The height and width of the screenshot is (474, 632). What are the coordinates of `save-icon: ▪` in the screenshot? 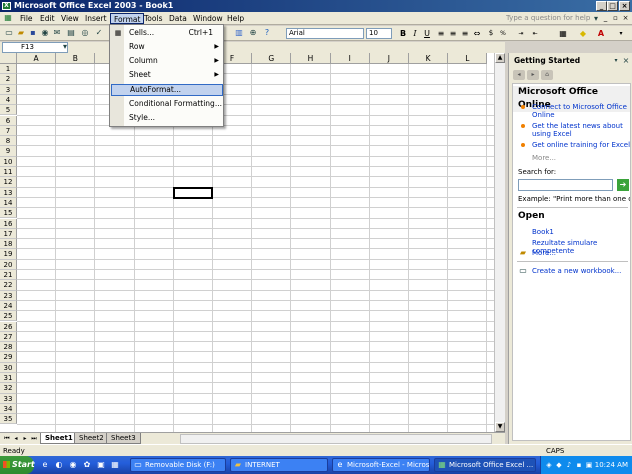 It's located at (33, 33).